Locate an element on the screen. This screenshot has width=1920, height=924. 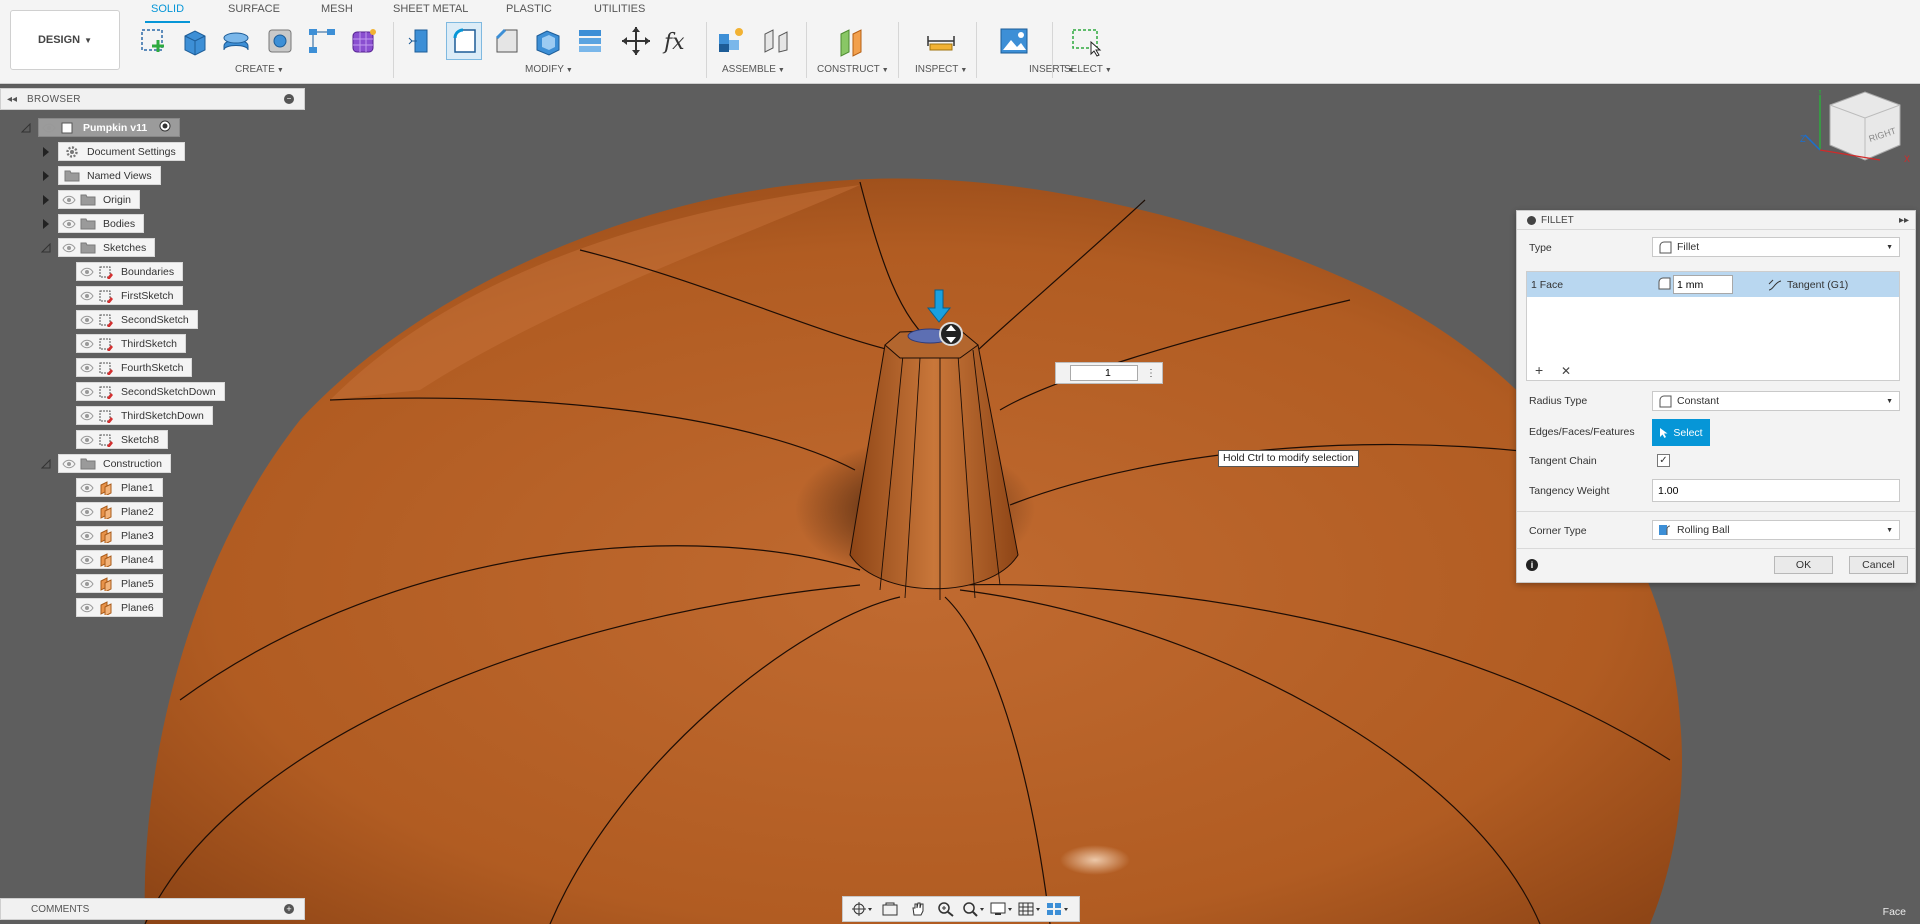
select-menu: SELECT ▼ is located at coordinates (1088, 69).